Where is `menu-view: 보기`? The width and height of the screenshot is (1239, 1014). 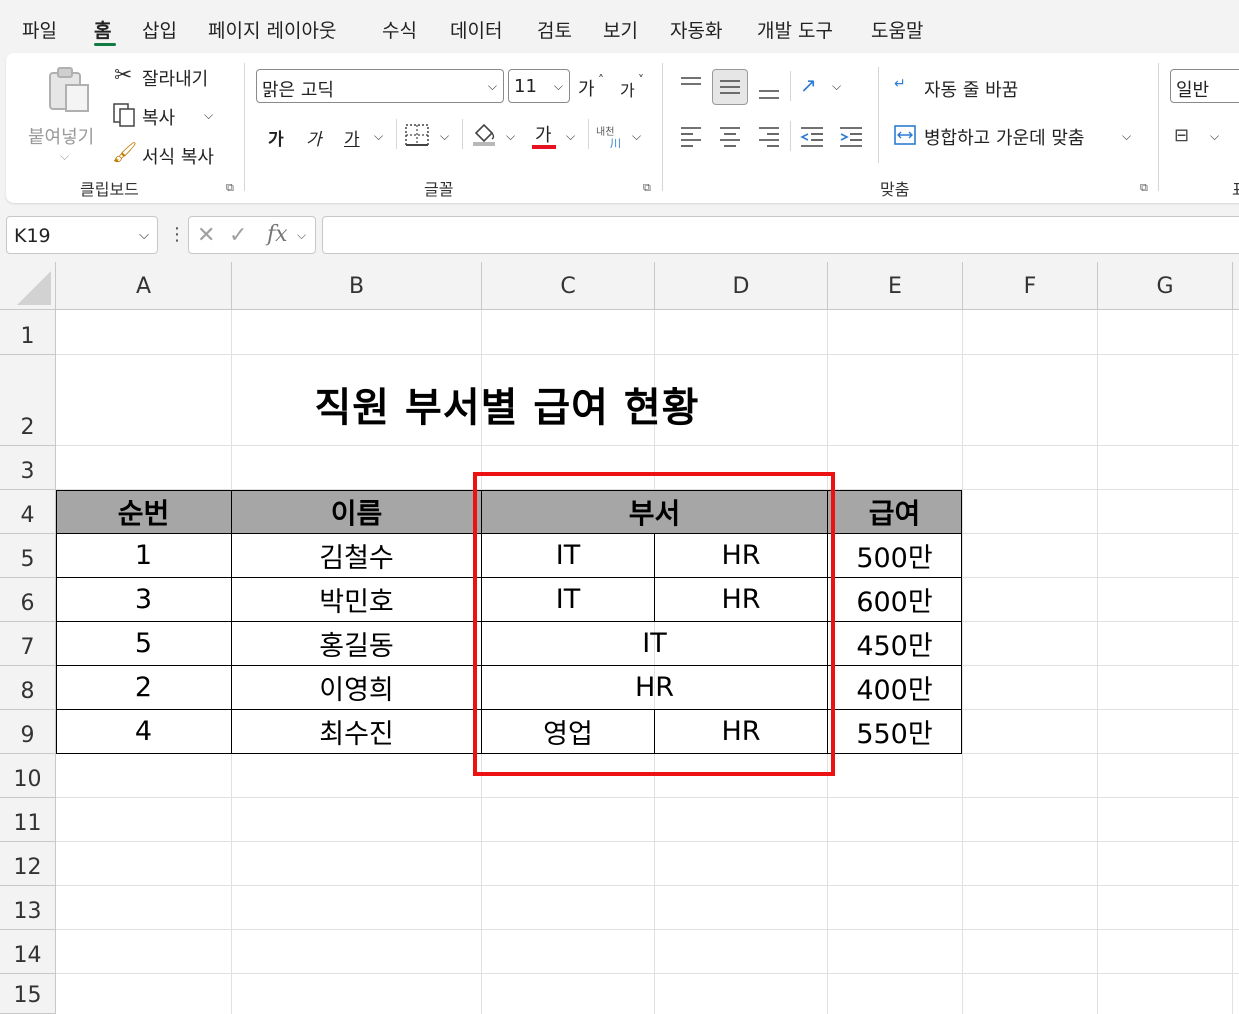 menu-view: 보기 is located at coordinates (620, 29).